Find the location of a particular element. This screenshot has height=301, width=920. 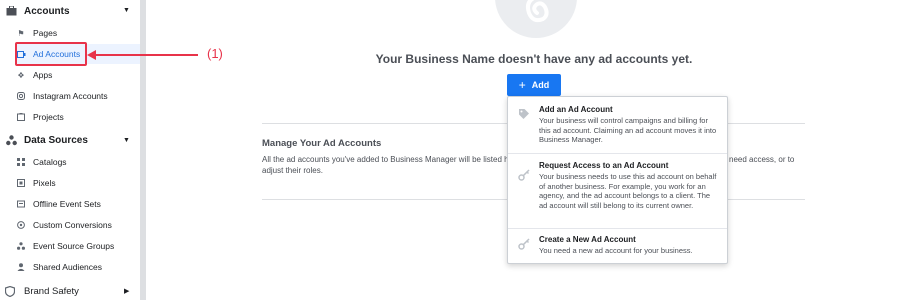

catalog-icon is located at coordinates (21, 162).